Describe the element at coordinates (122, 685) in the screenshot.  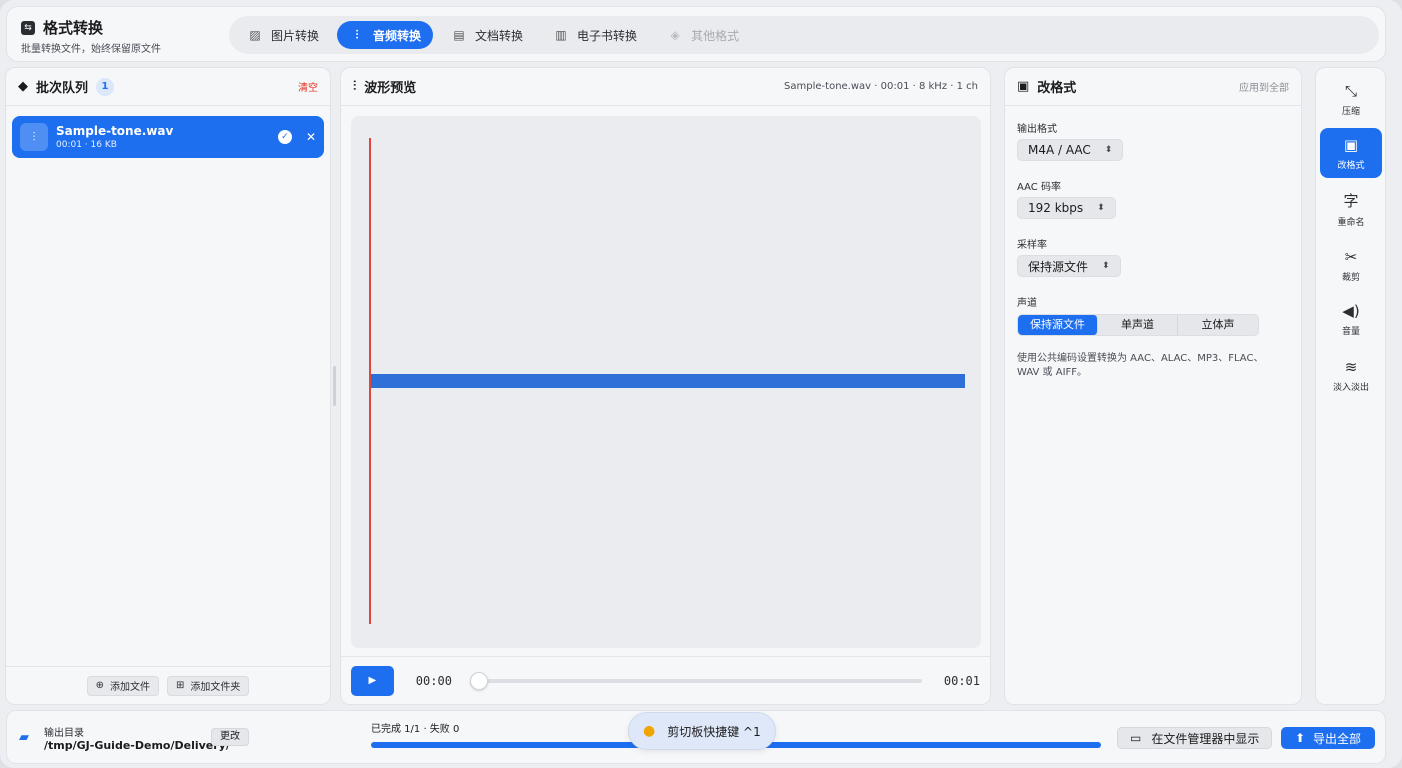
I see `add-file-button: ⊕ 添加文件` at that location.